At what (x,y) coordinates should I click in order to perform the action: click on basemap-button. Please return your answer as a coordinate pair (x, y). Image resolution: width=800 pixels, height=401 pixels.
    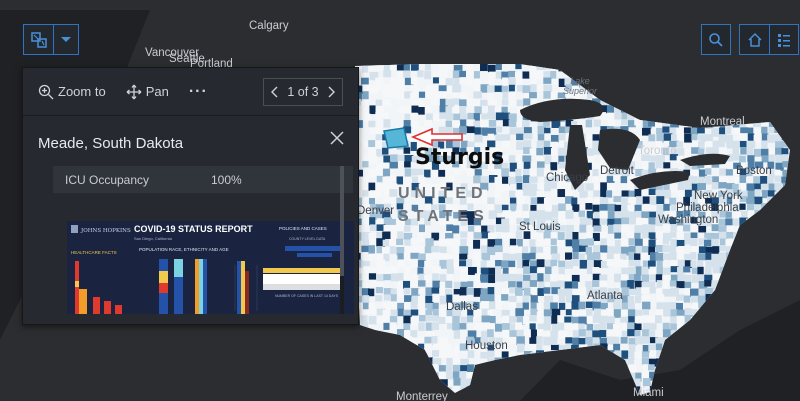
    Looking at the image, I should click on (38, 39).